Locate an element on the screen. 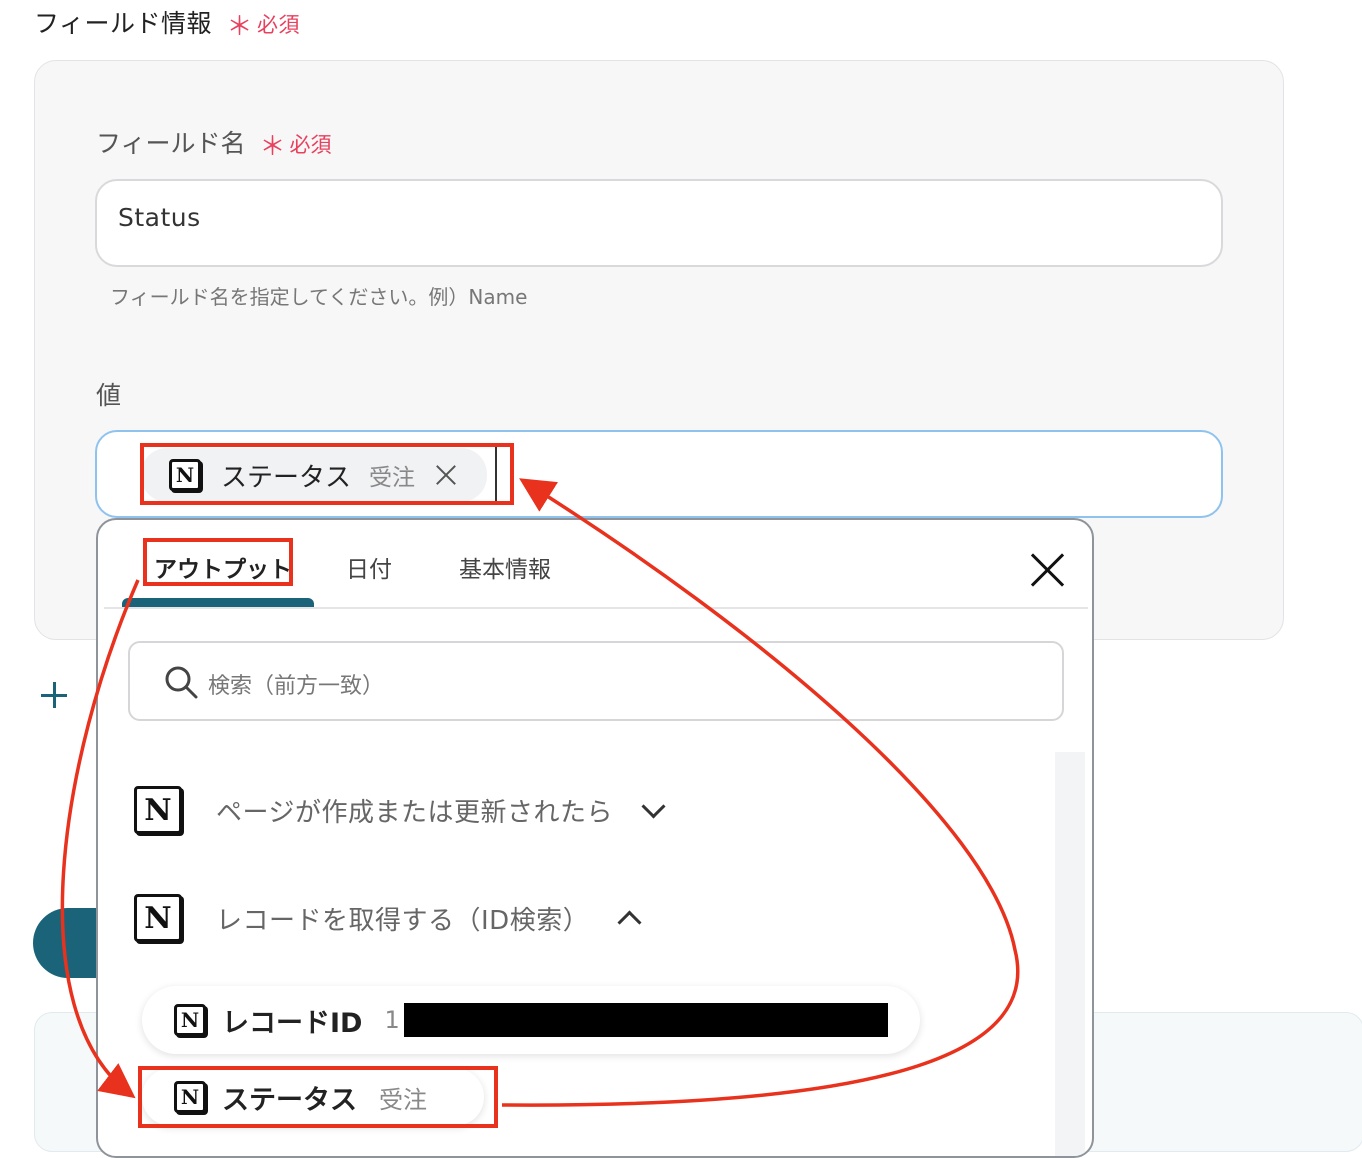  section-title: フィールド情報 ＊必須 is located at coordinates (167, 23).